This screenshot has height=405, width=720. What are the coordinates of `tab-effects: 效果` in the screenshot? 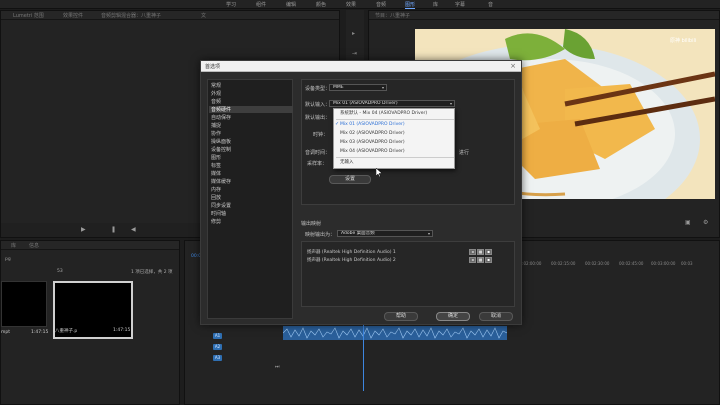 It's located at (351, 4).